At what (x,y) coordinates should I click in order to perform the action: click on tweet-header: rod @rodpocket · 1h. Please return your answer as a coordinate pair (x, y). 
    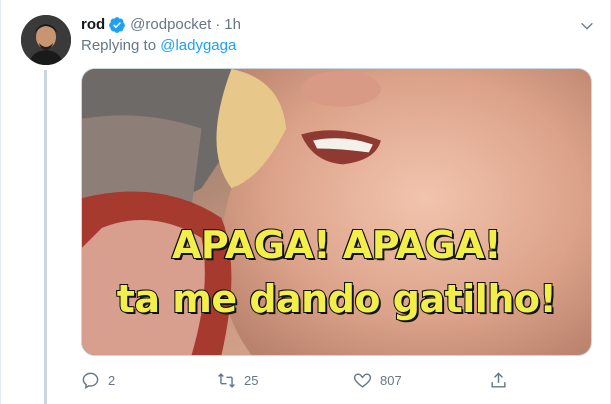
    Looking at the image, I should click on (161, 25).